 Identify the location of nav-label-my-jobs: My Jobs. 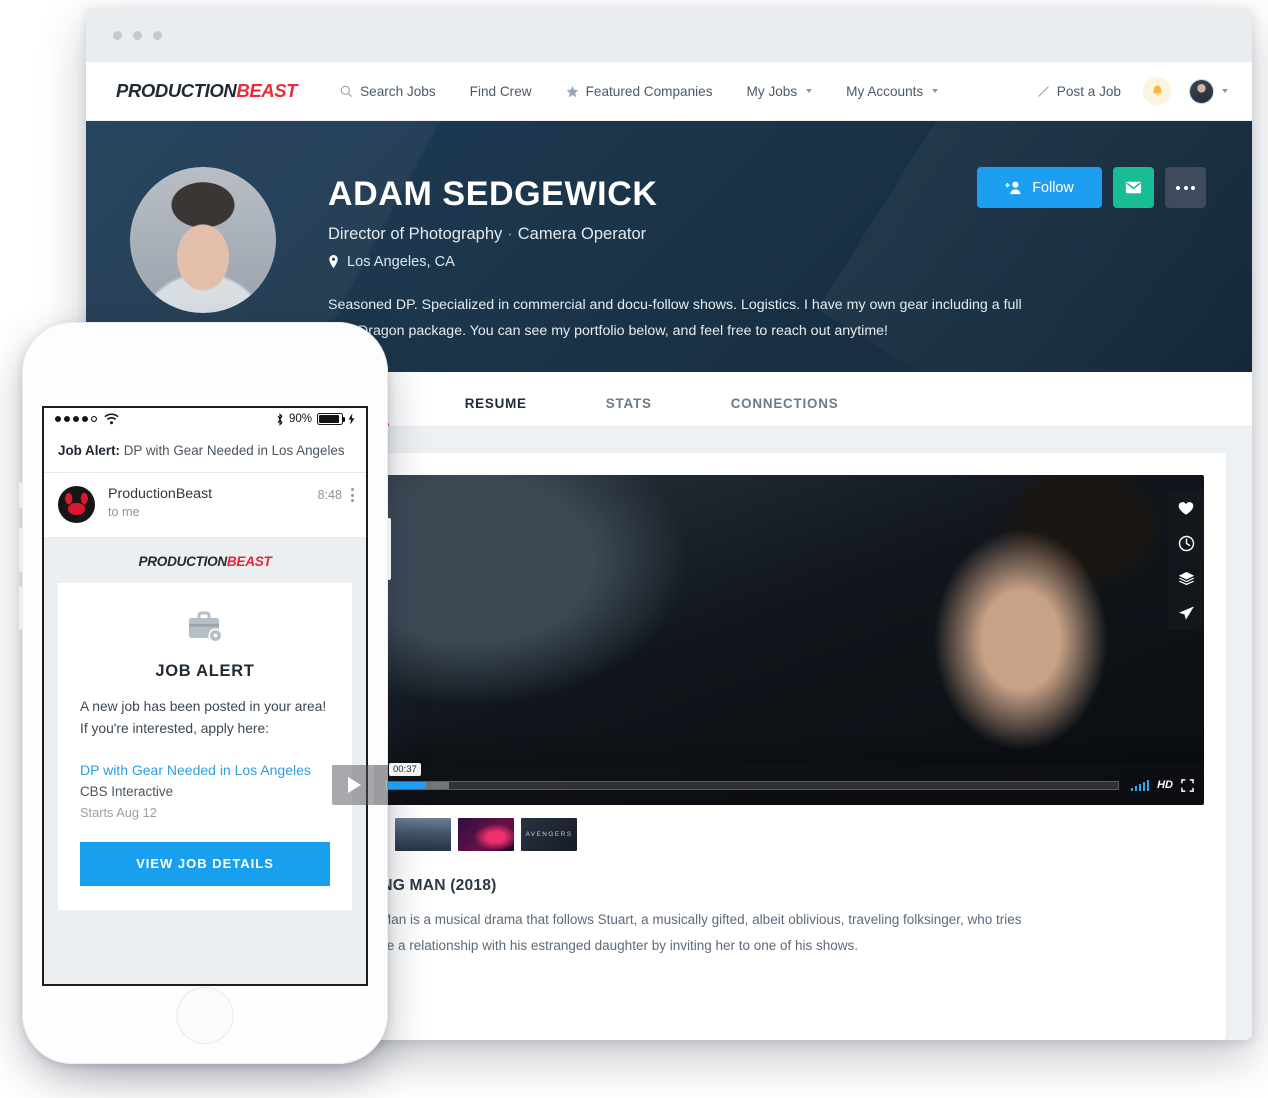
(772, 91).